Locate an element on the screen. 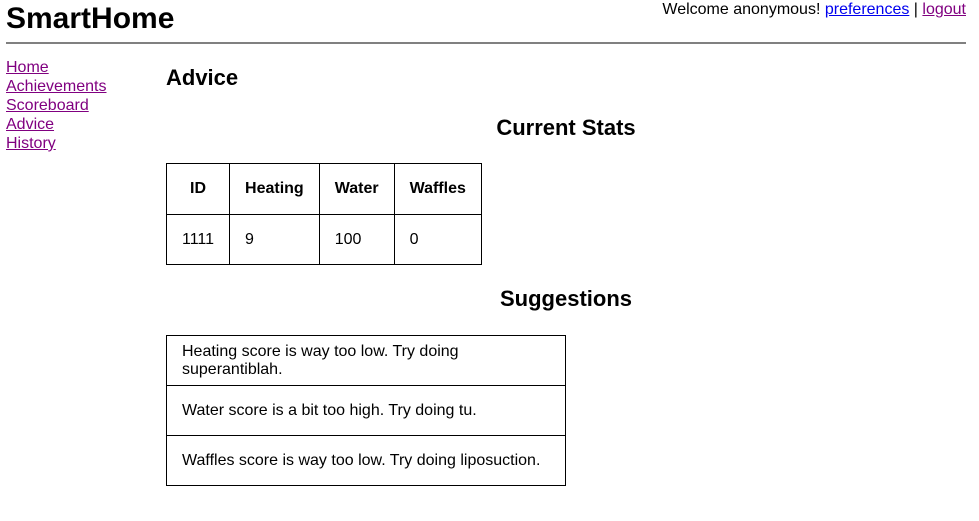  table-row: 1111 9 100 0 is located at coordinates (323, 239).